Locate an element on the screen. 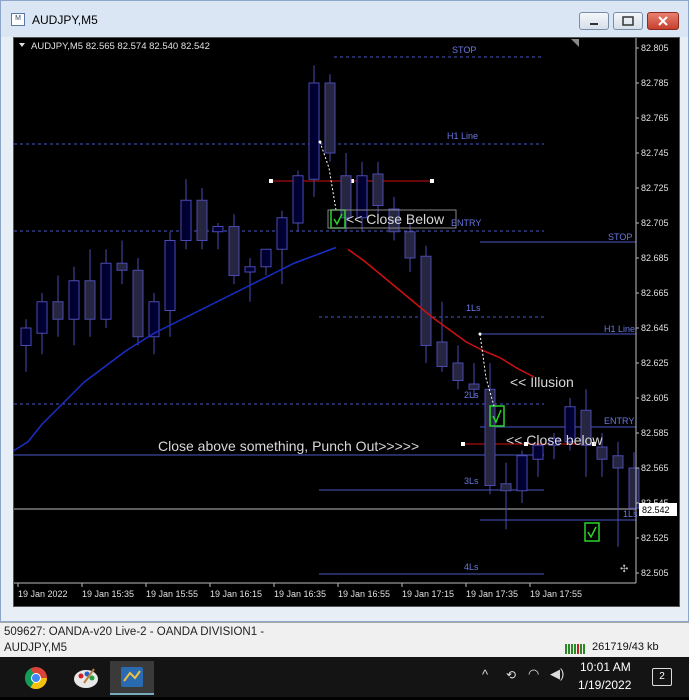 The height and width of the screenshot is (700, 689). wifi-icon: ◠ is located at coordinates (533, 674).